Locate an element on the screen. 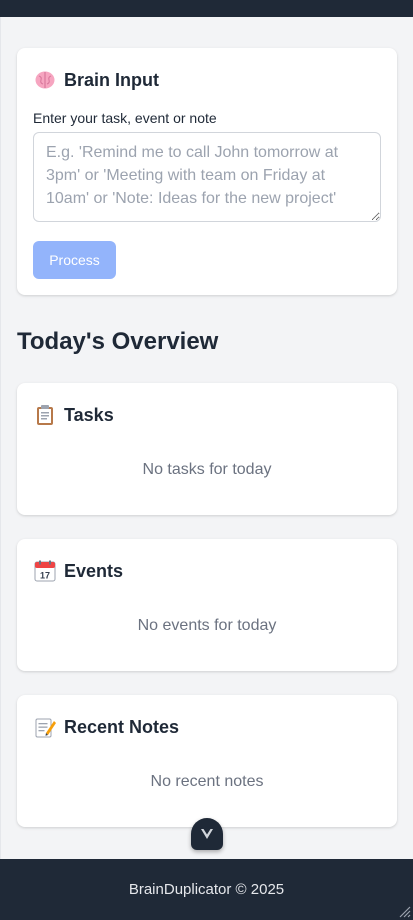  calendar-icon: 17 is located at coordinates (45, 571).